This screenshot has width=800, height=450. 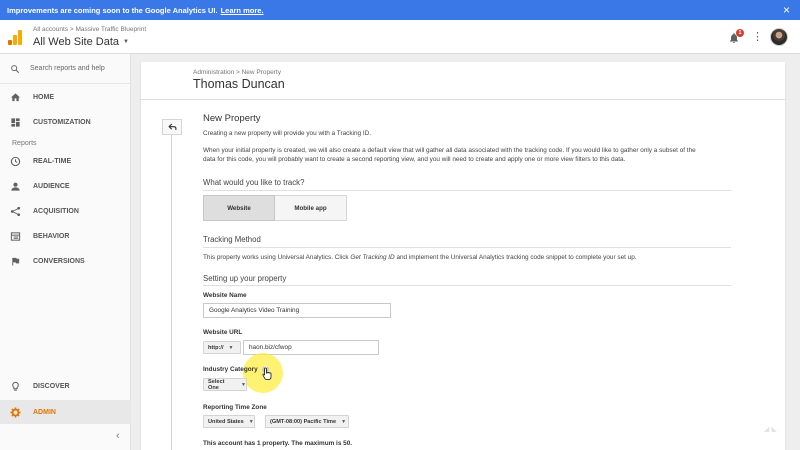 What do you see at coordinates (297, 310) in the screenshot?
I see `website-name-input: Google Analytics Video Training` at bounding box center [297, 310].